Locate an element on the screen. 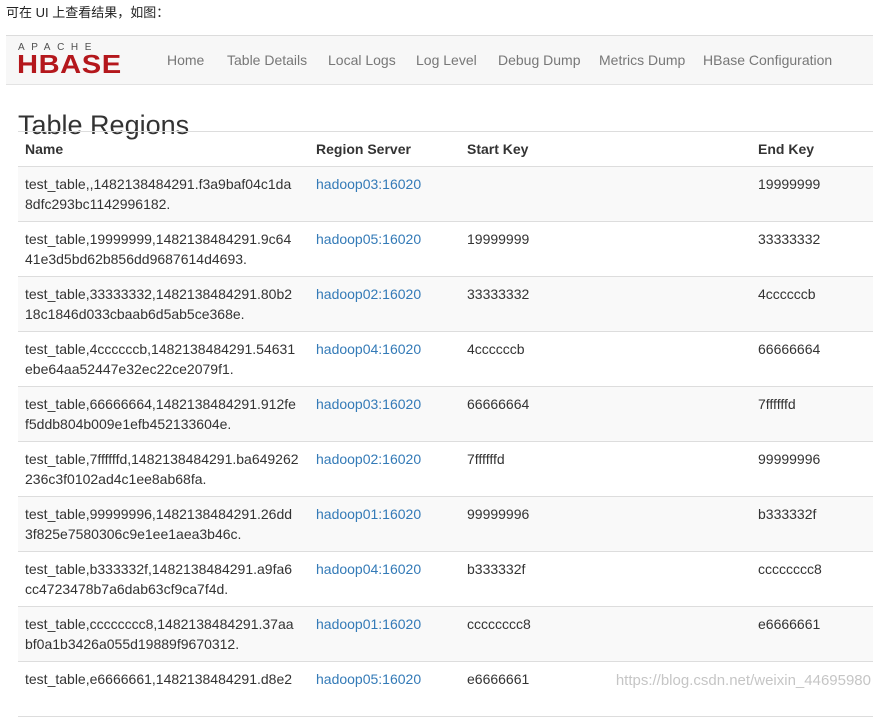 Image resolution: width=881 pixels, height=717 pixels. nav-table-details: Table Details is located at coordinates (267, 60).